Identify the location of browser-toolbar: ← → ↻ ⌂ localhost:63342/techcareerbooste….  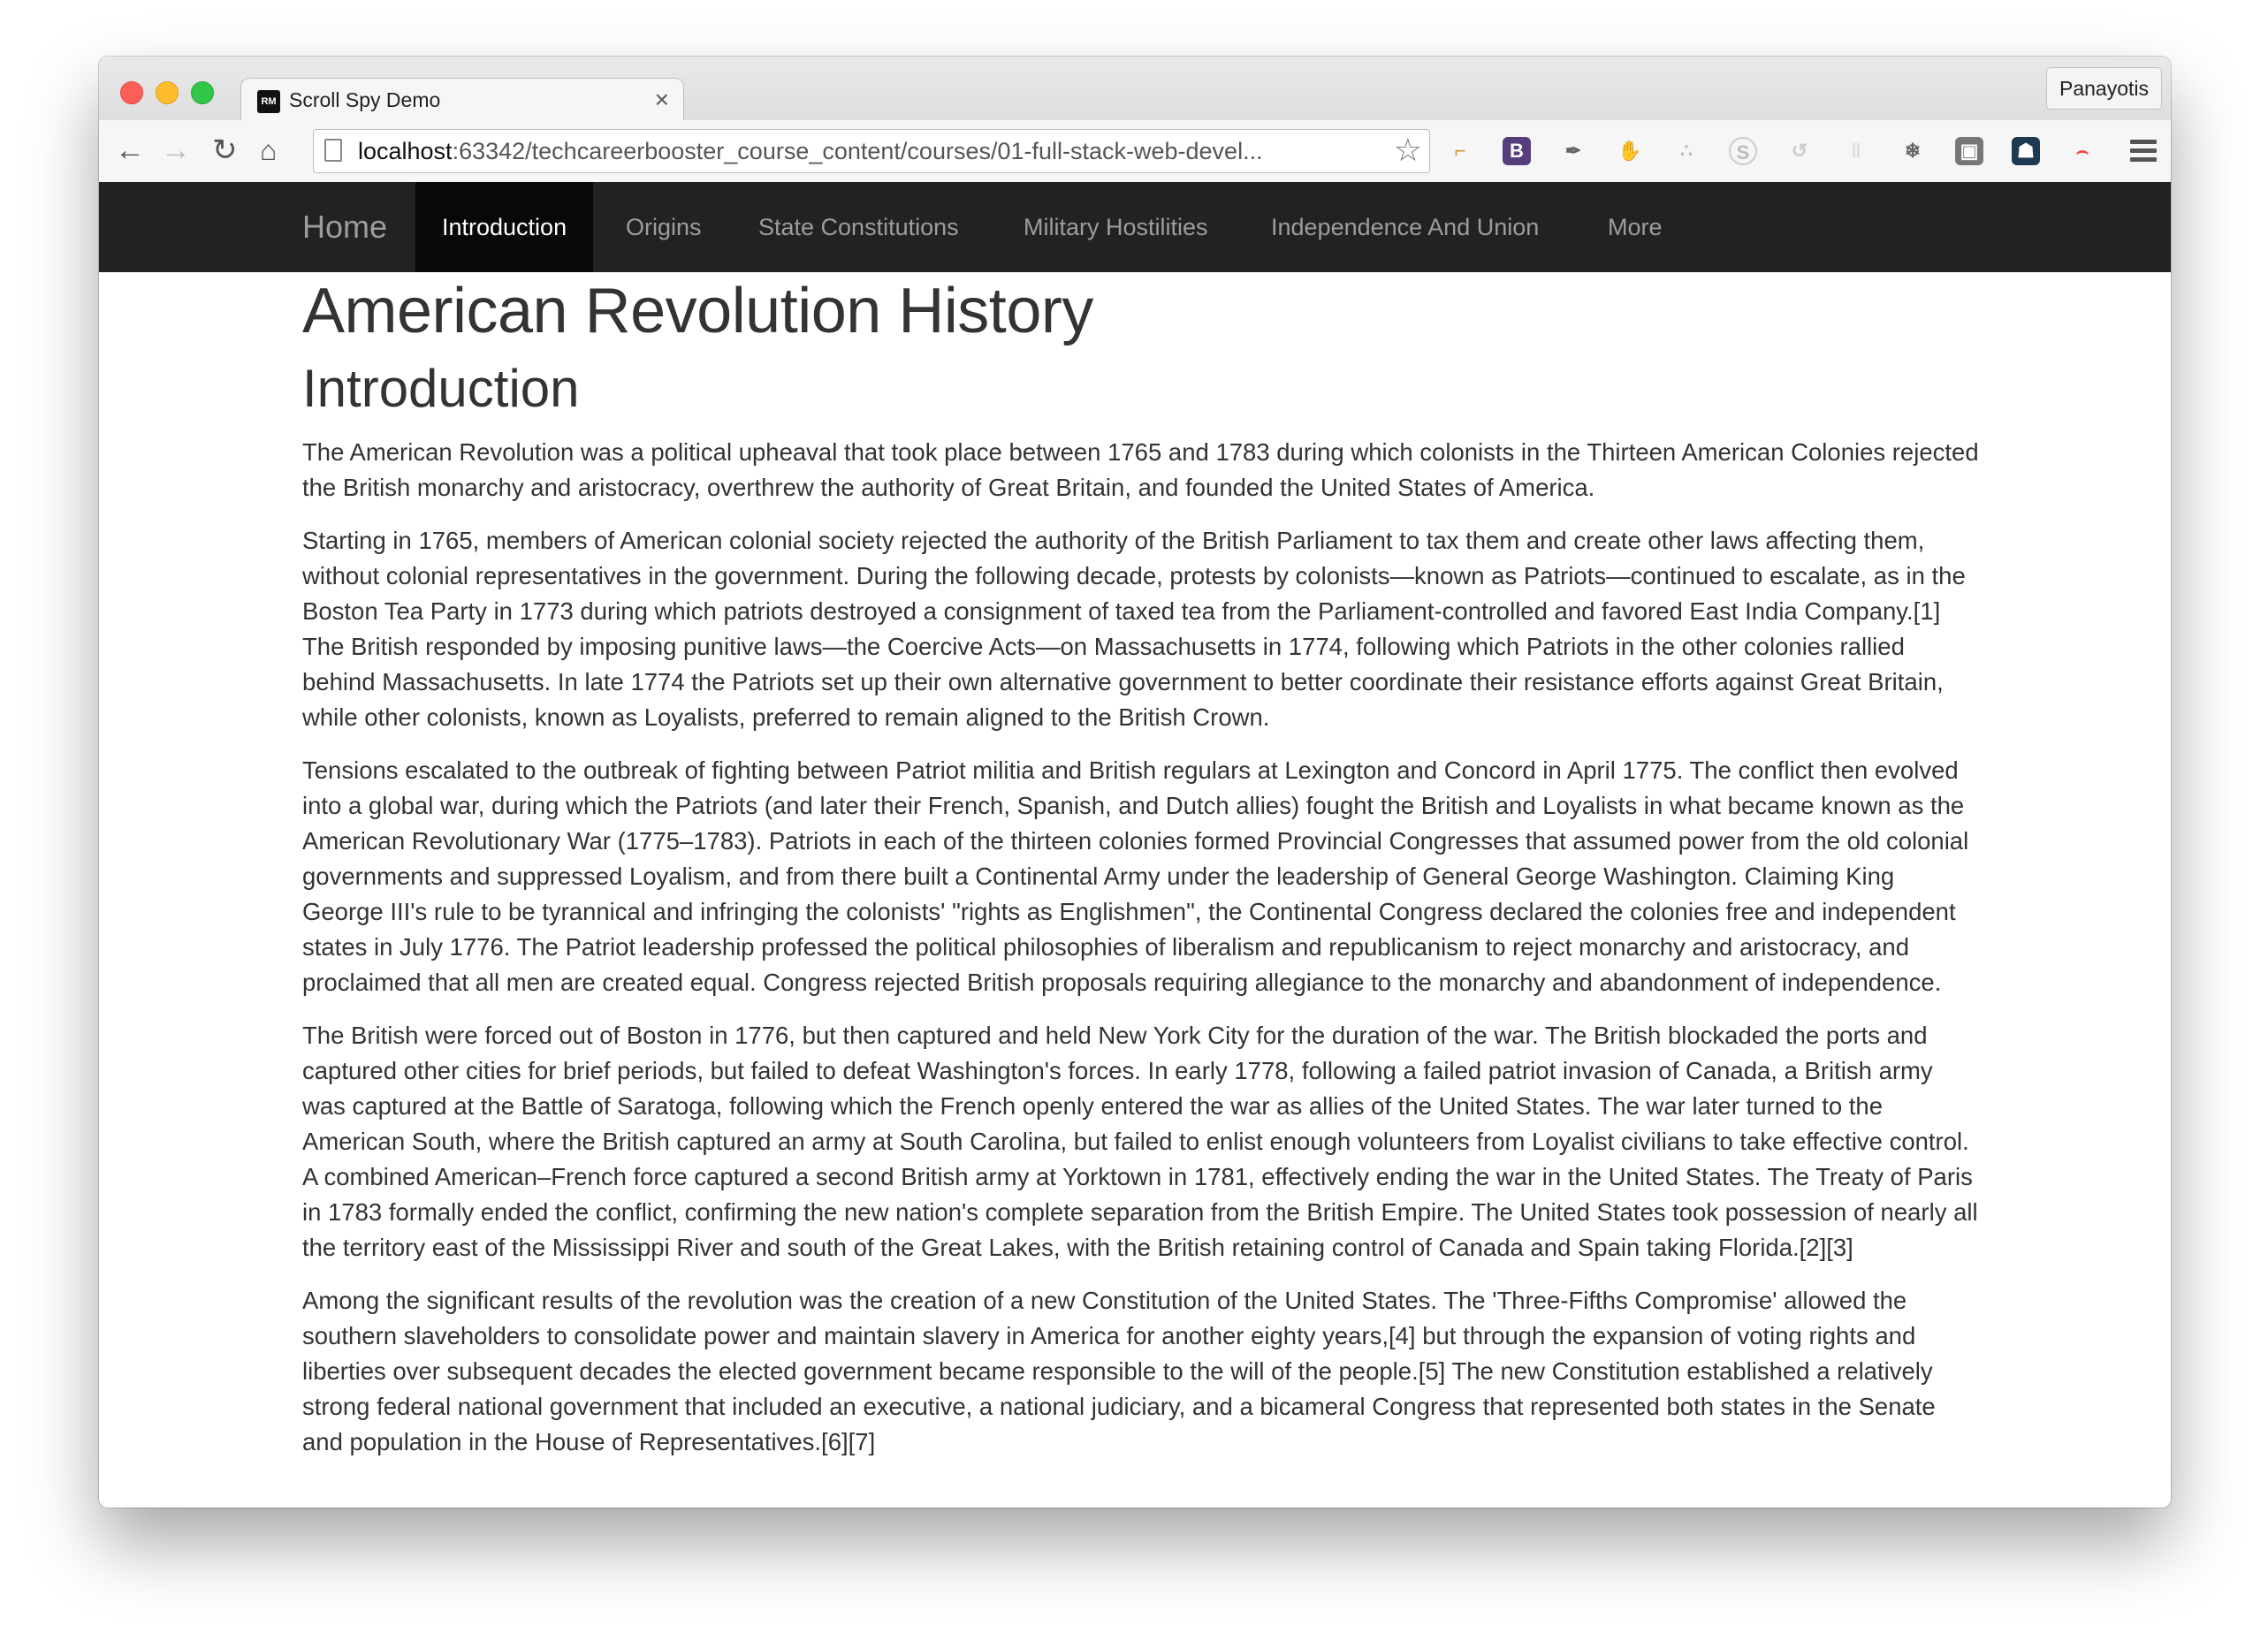
(1135, 151).